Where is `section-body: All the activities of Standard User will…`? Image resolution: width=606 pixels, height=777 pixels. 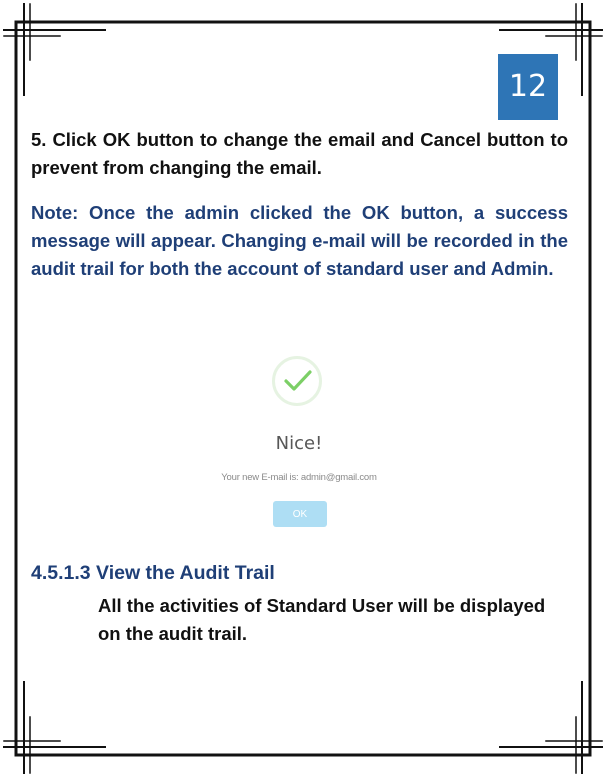 section-body: All the activities of Standard User will… is located at coordinates (322, 619).